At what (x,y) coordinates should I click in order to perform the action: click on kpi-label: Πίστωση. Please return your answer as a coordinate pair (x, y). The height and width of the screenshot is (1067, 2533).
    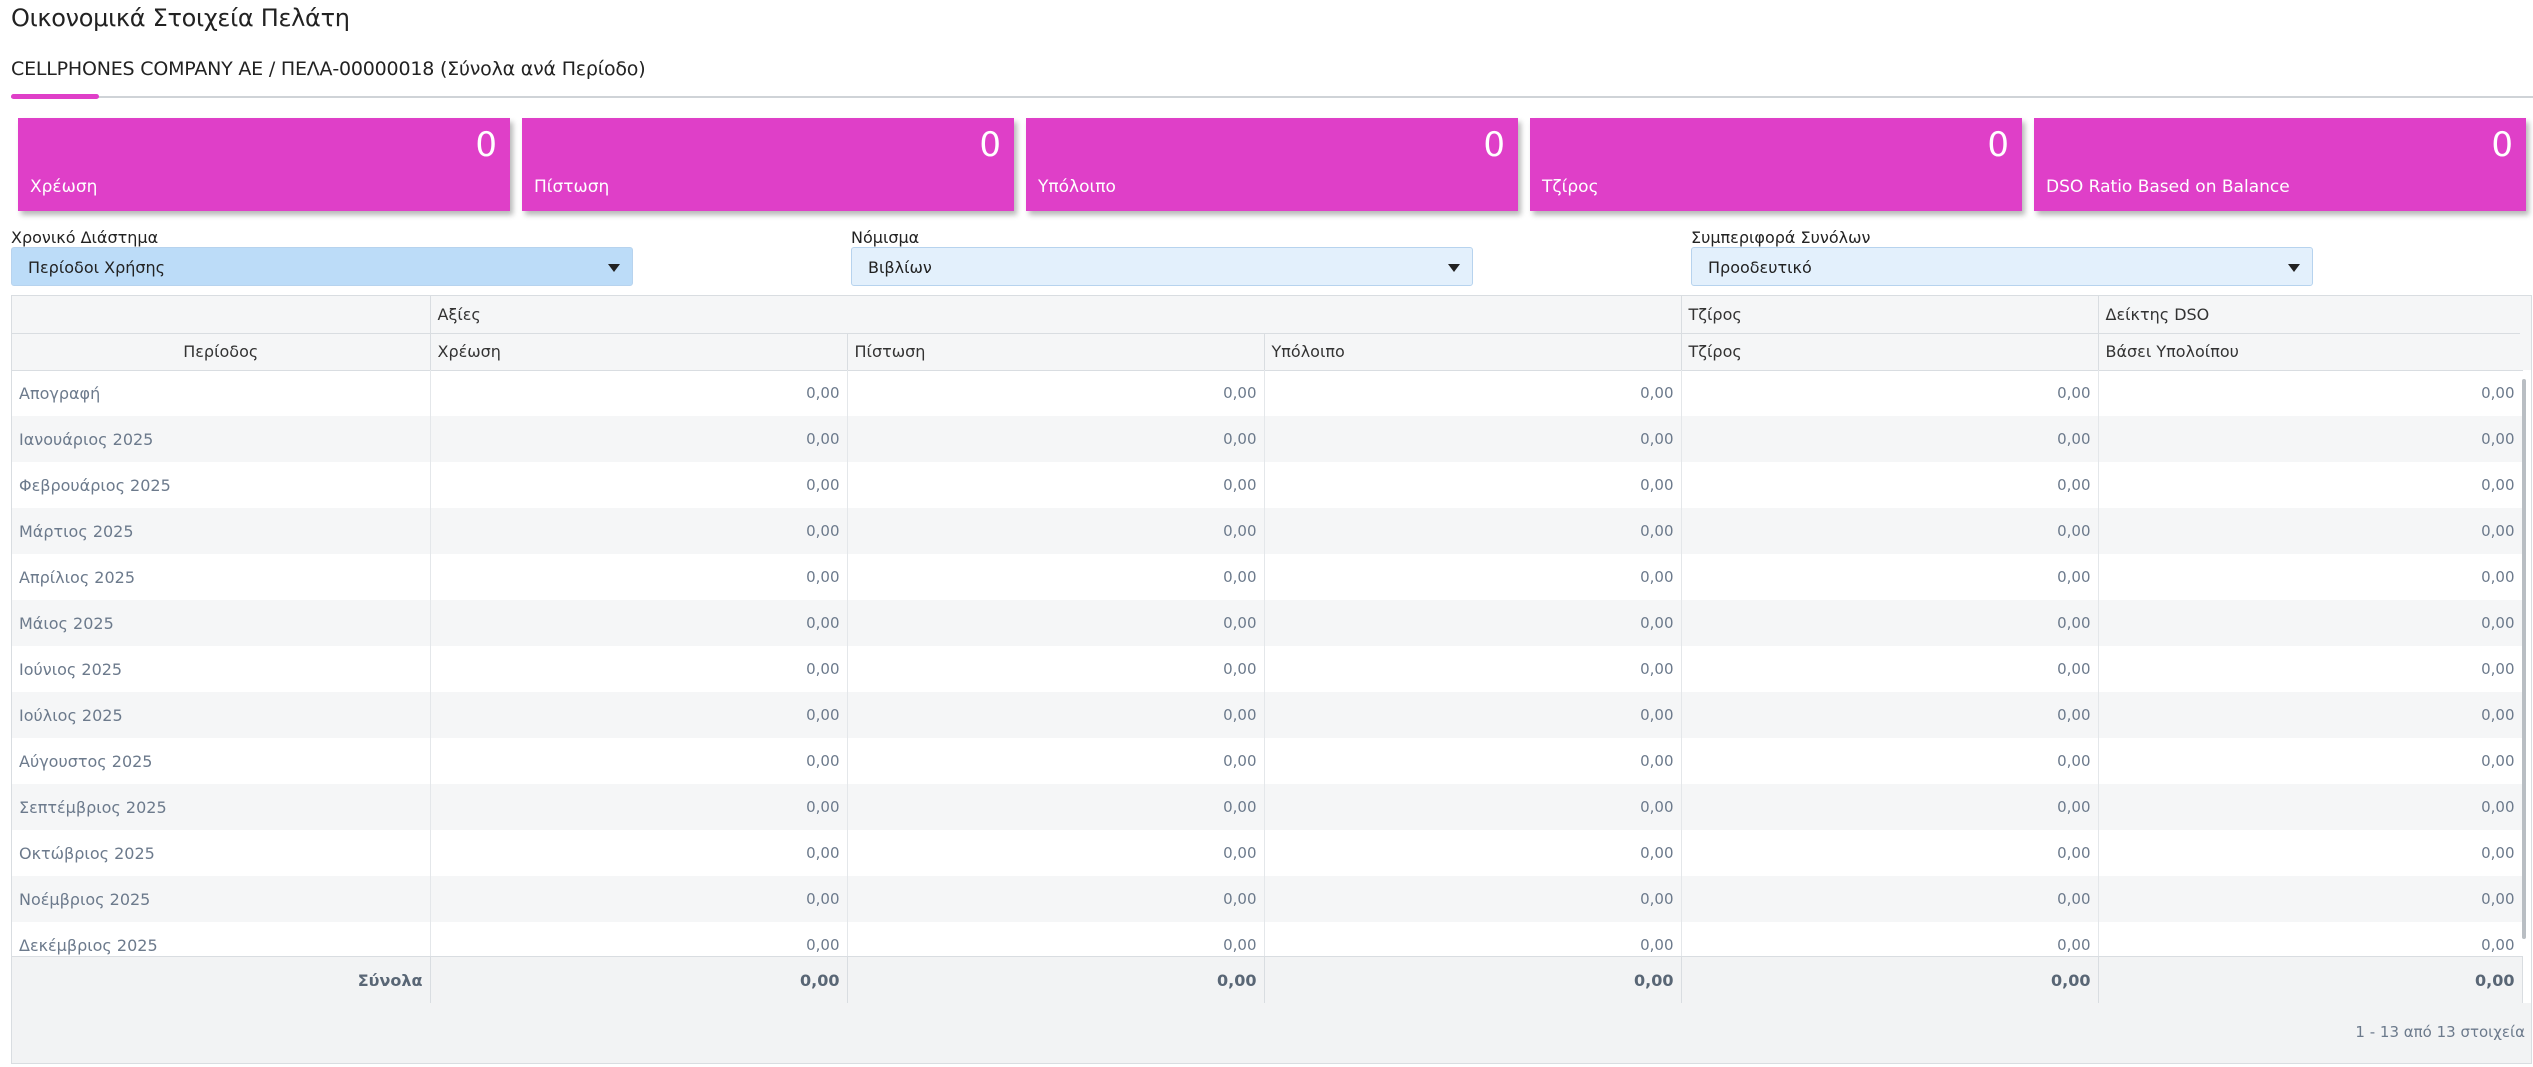
    Looking at the image, I should click on (572, 187).